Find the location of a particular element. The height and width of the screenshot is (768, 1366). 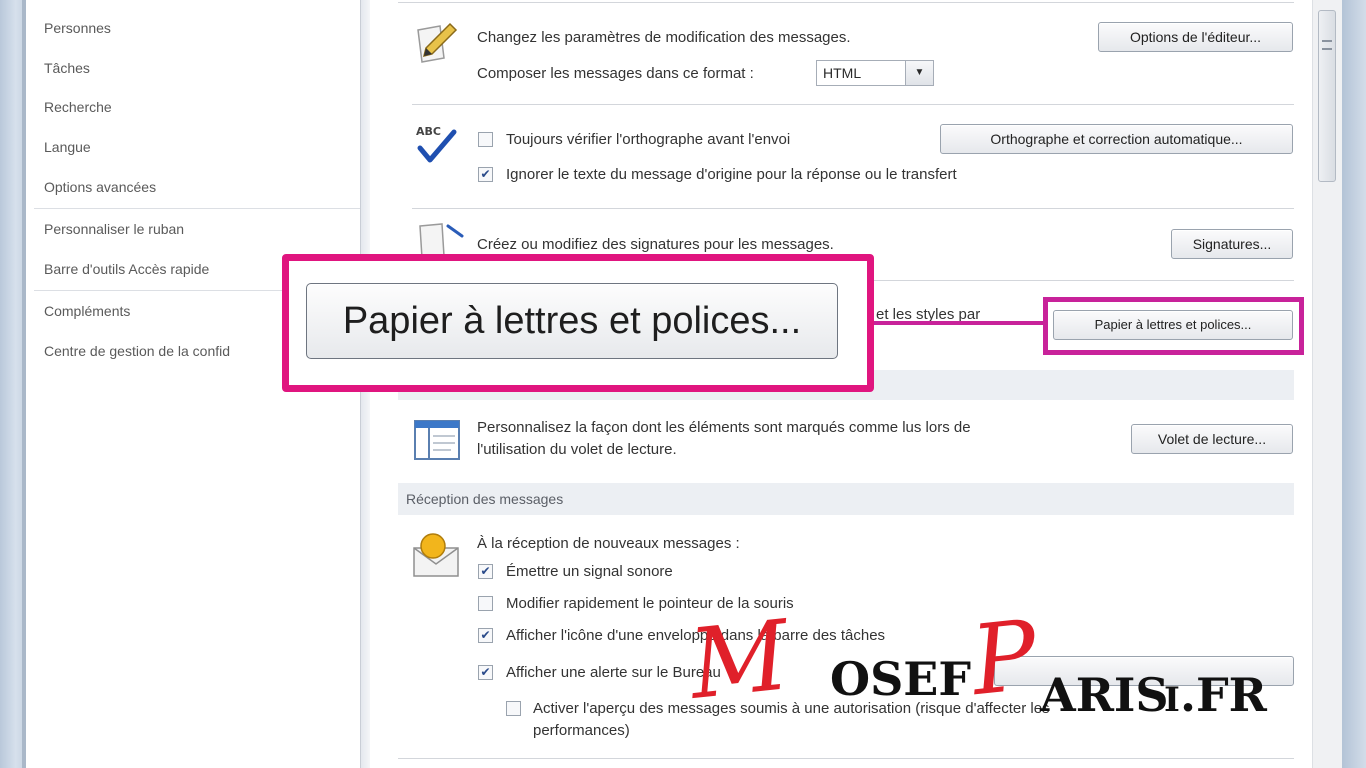

receipt-intro: À la réception de nouveaux messages : is located at coordinates (608, 543).